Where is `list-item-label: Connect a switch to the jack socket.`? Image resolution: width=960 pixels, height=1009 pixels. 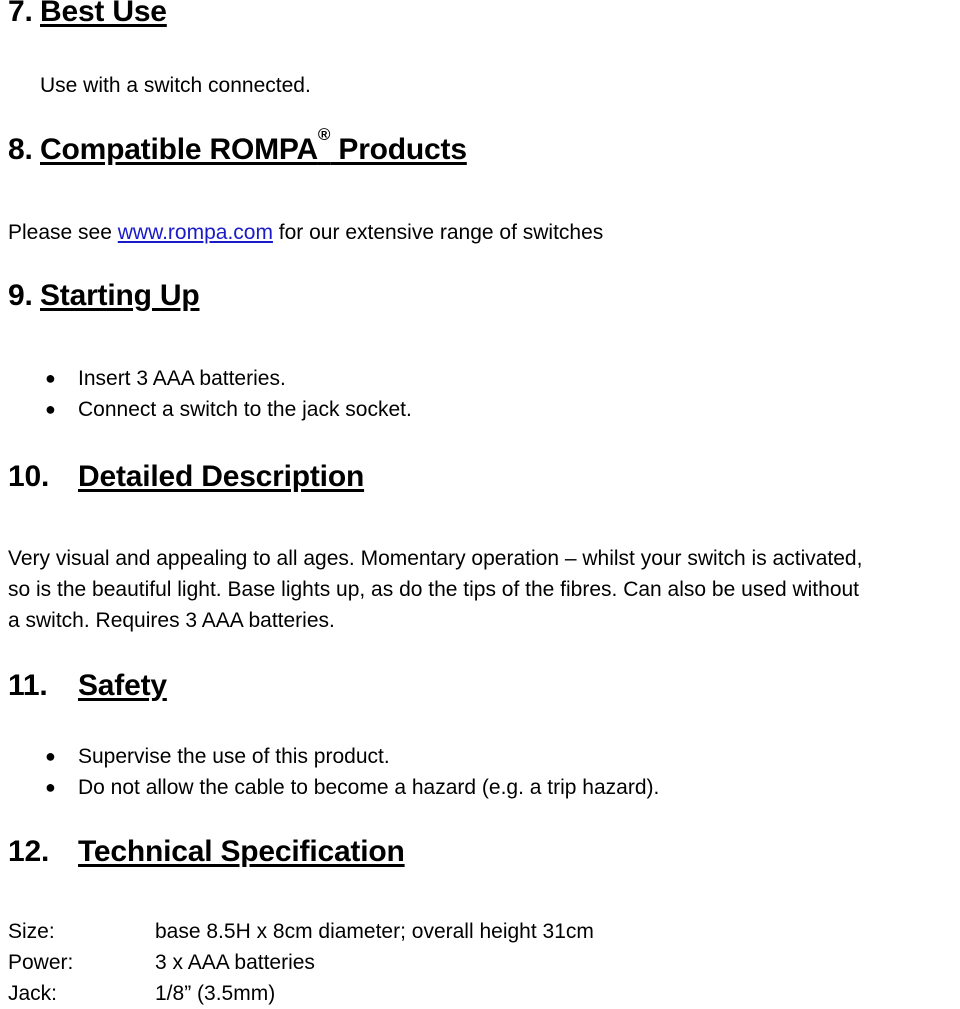
list-item-label: Connect a switch to the jack socket. is located at coordinates (245, 409).